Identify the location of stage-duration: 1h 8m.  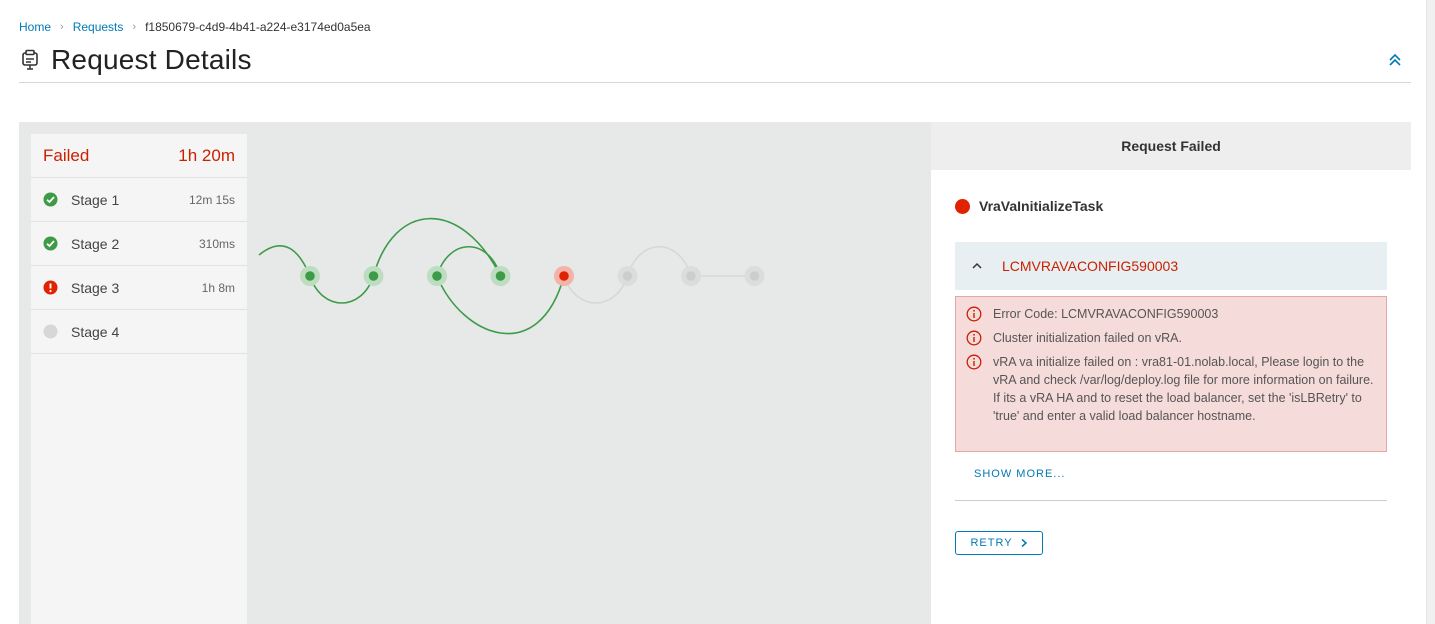
(218, 287).